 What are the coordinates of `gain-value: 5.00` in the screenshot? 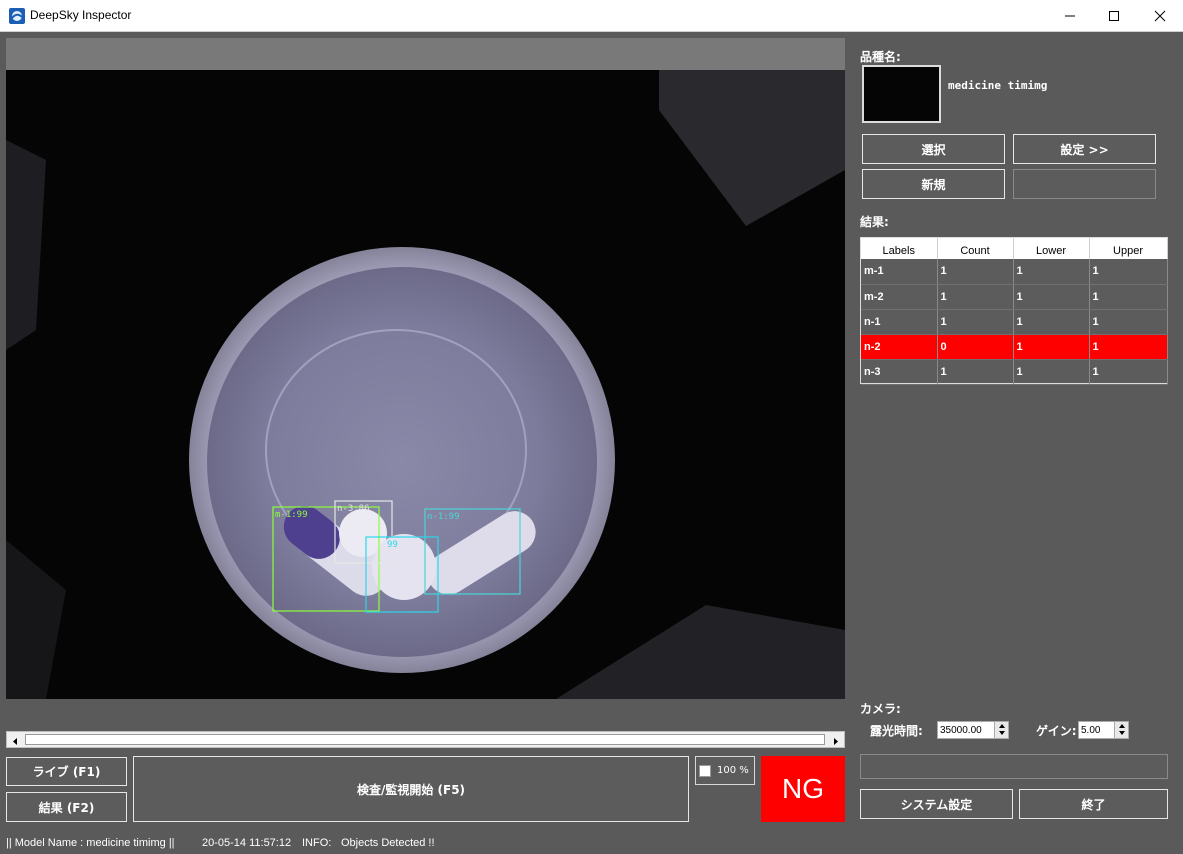 It's located at (1091, 730).